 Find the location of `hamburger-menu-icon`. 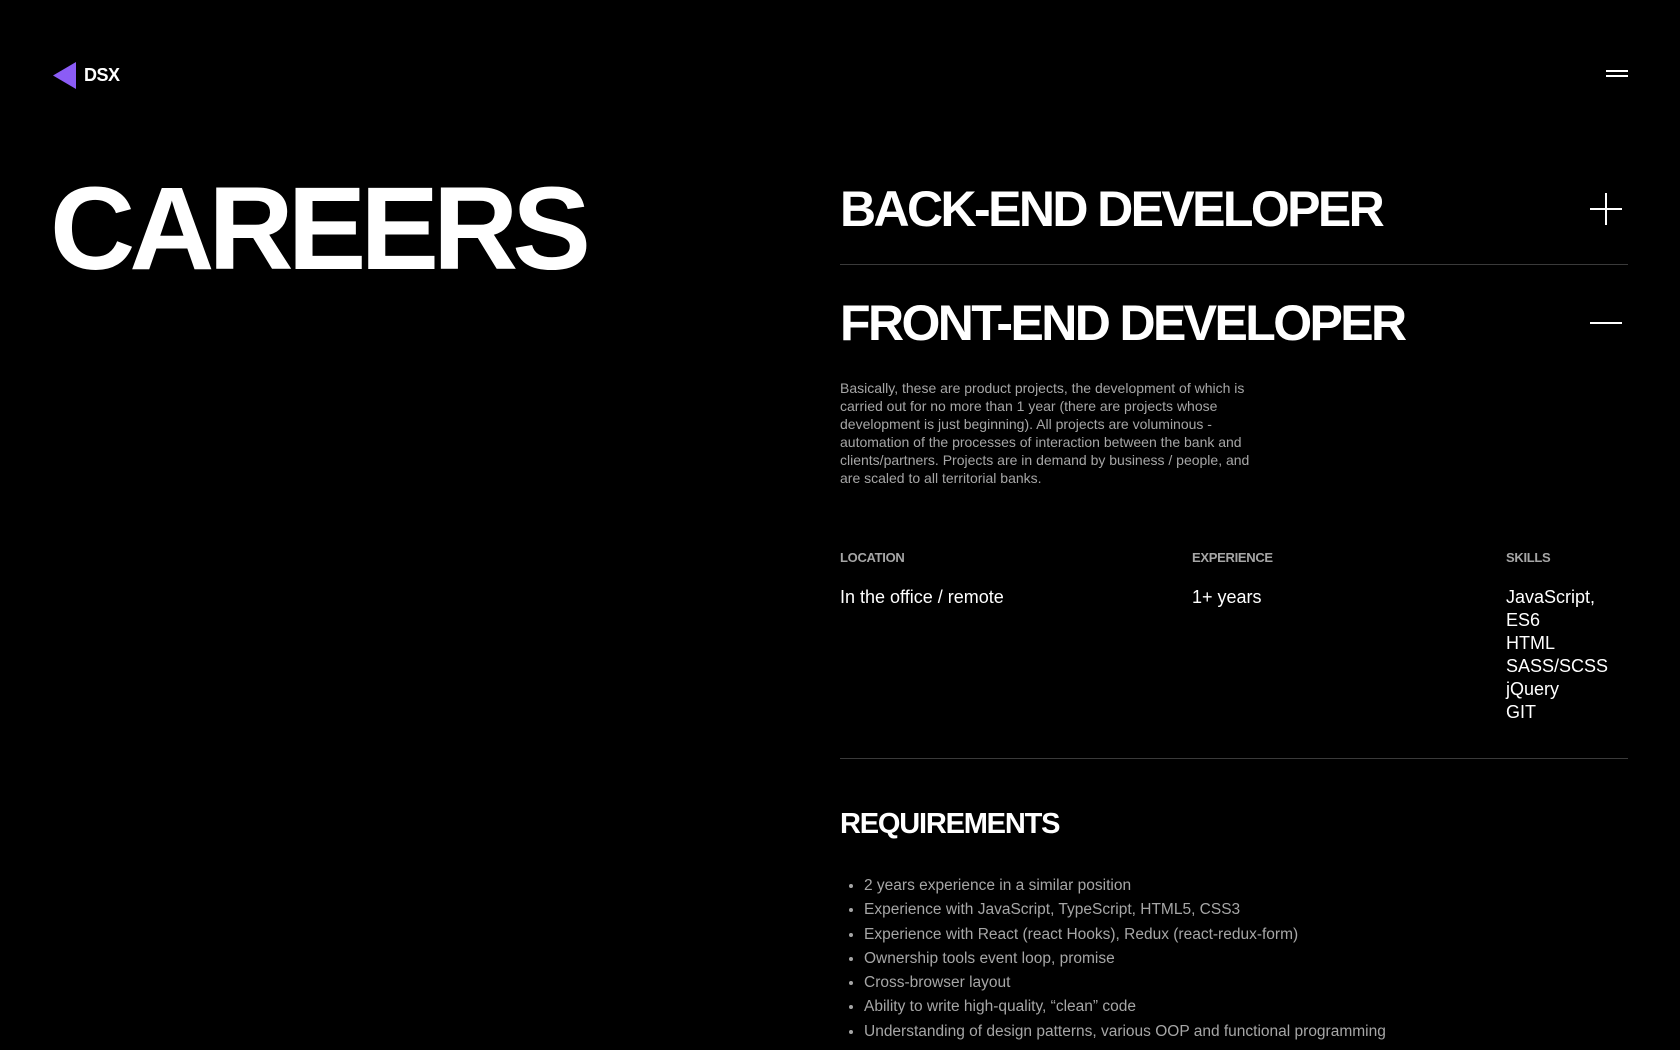

hamburger-menu-icon is located at coordinates (1617, 75).